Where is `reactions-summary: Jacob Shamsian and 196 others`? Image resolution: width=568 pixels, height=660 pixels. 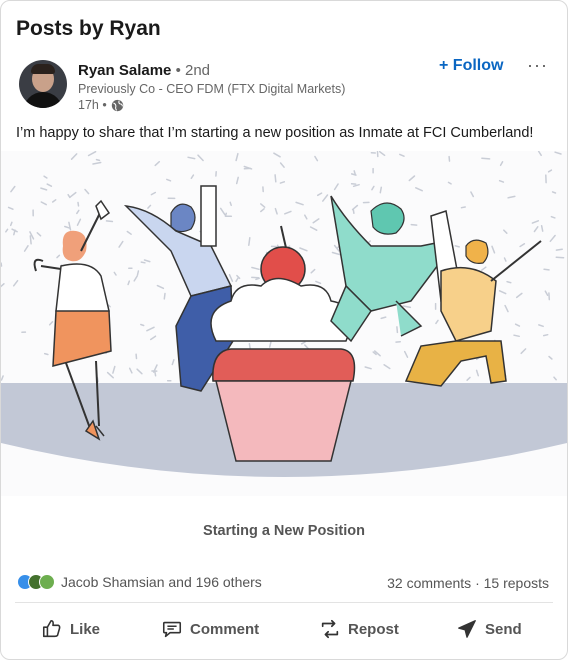 reactions-summary: Jacob Shamsian and 196 others is located at coordinates (139, 582).